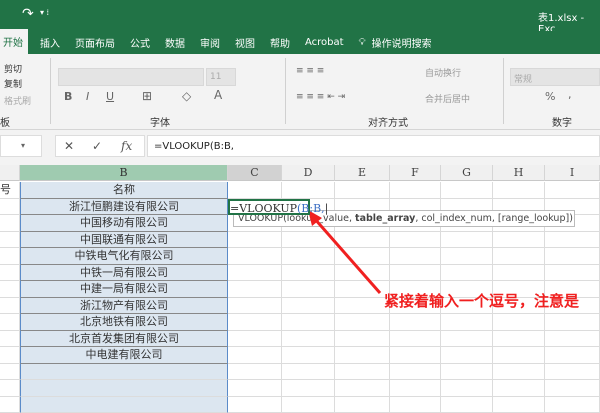  I want to click on active-cell-c2: =VLOOKUP(B:B,|, so click(269, 207).